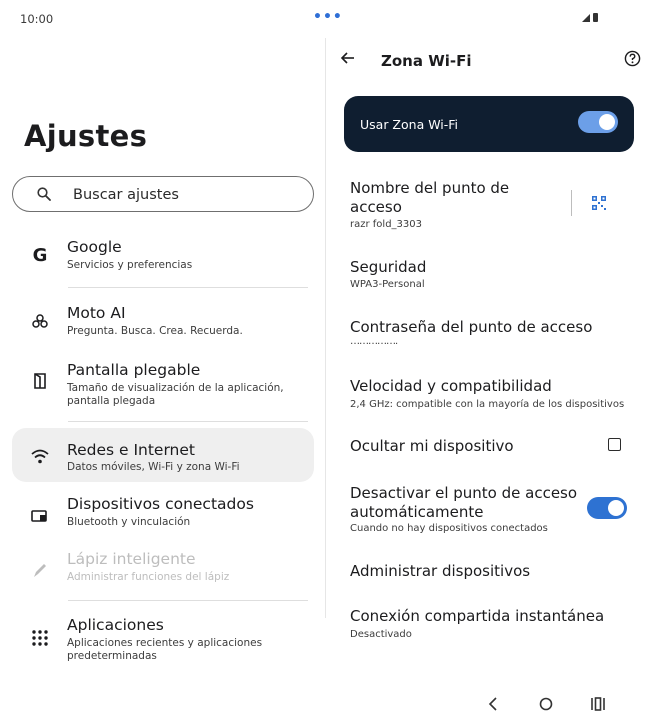  What do you see at coordinates (388, 267) in the screenshot?
I see `security-title: Seguridad` at bounding box center [388, 267].